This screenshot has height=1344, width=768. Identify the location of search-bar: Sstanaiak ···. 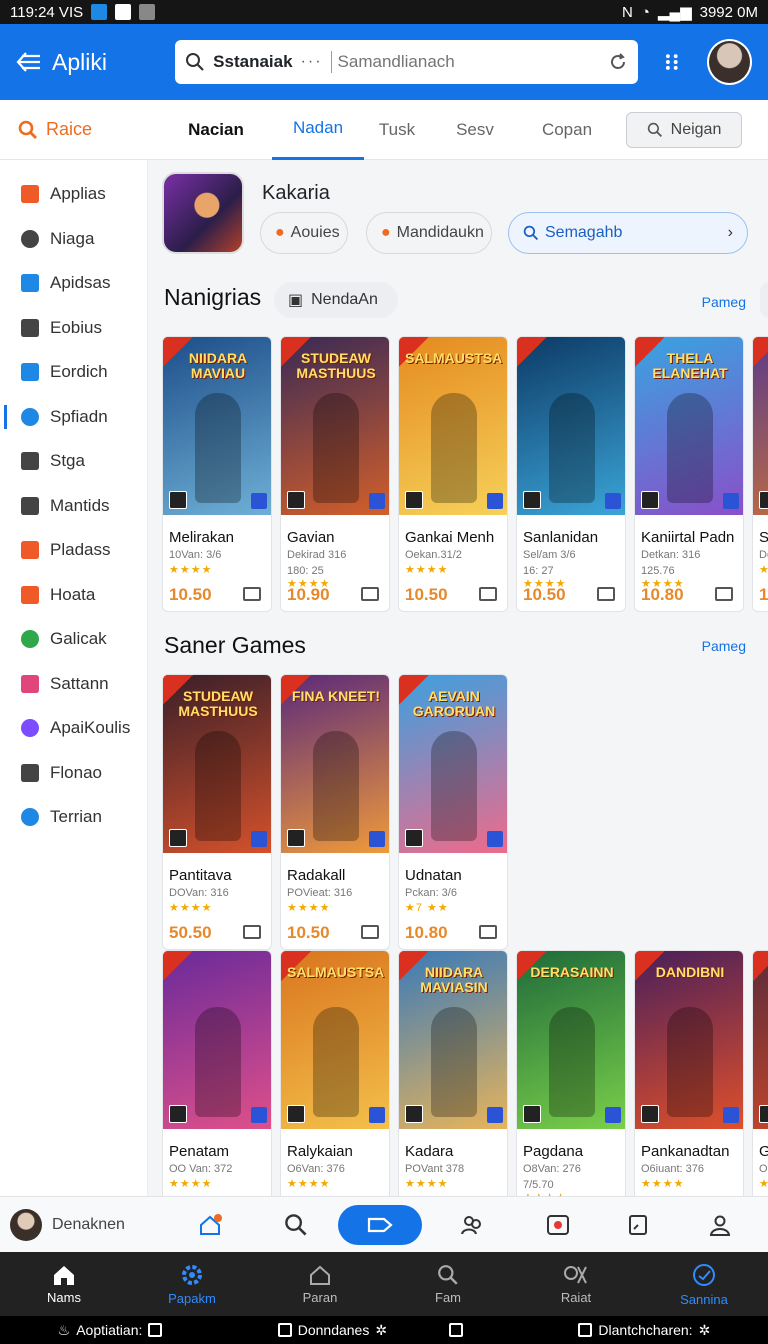
(406, 62).